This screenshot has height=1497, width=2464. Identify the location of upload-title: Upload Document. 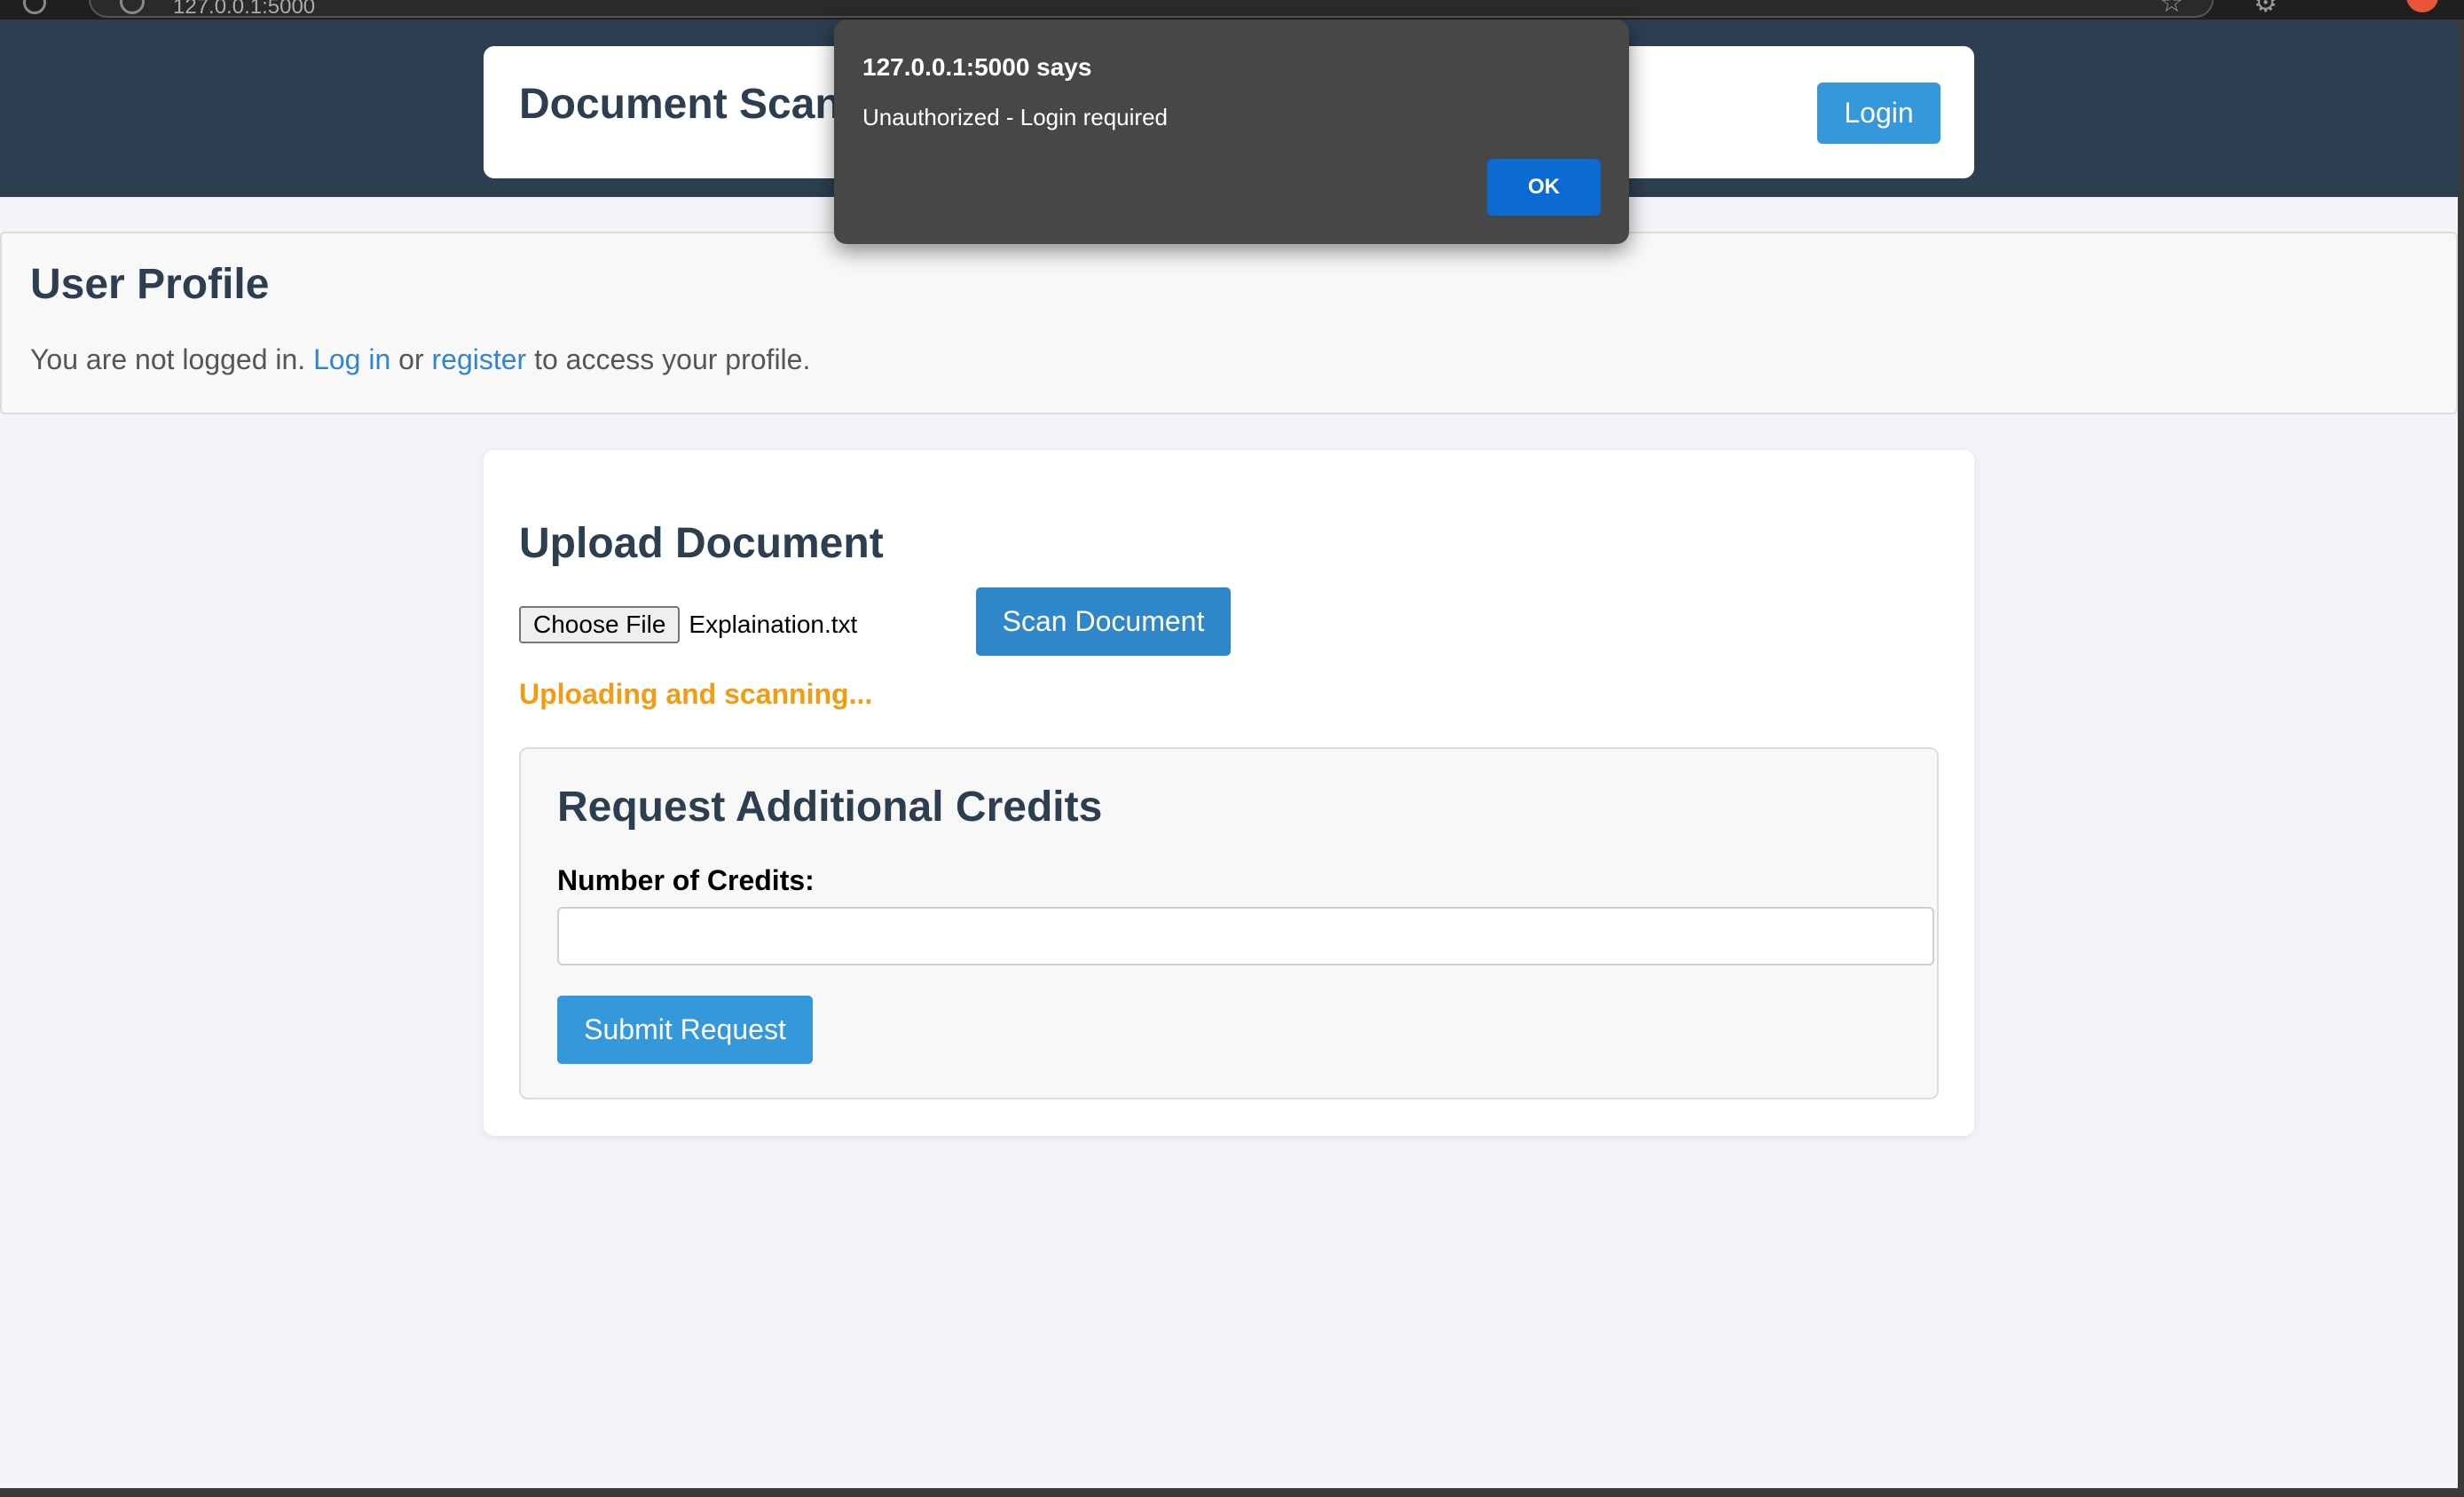
(701, 543).